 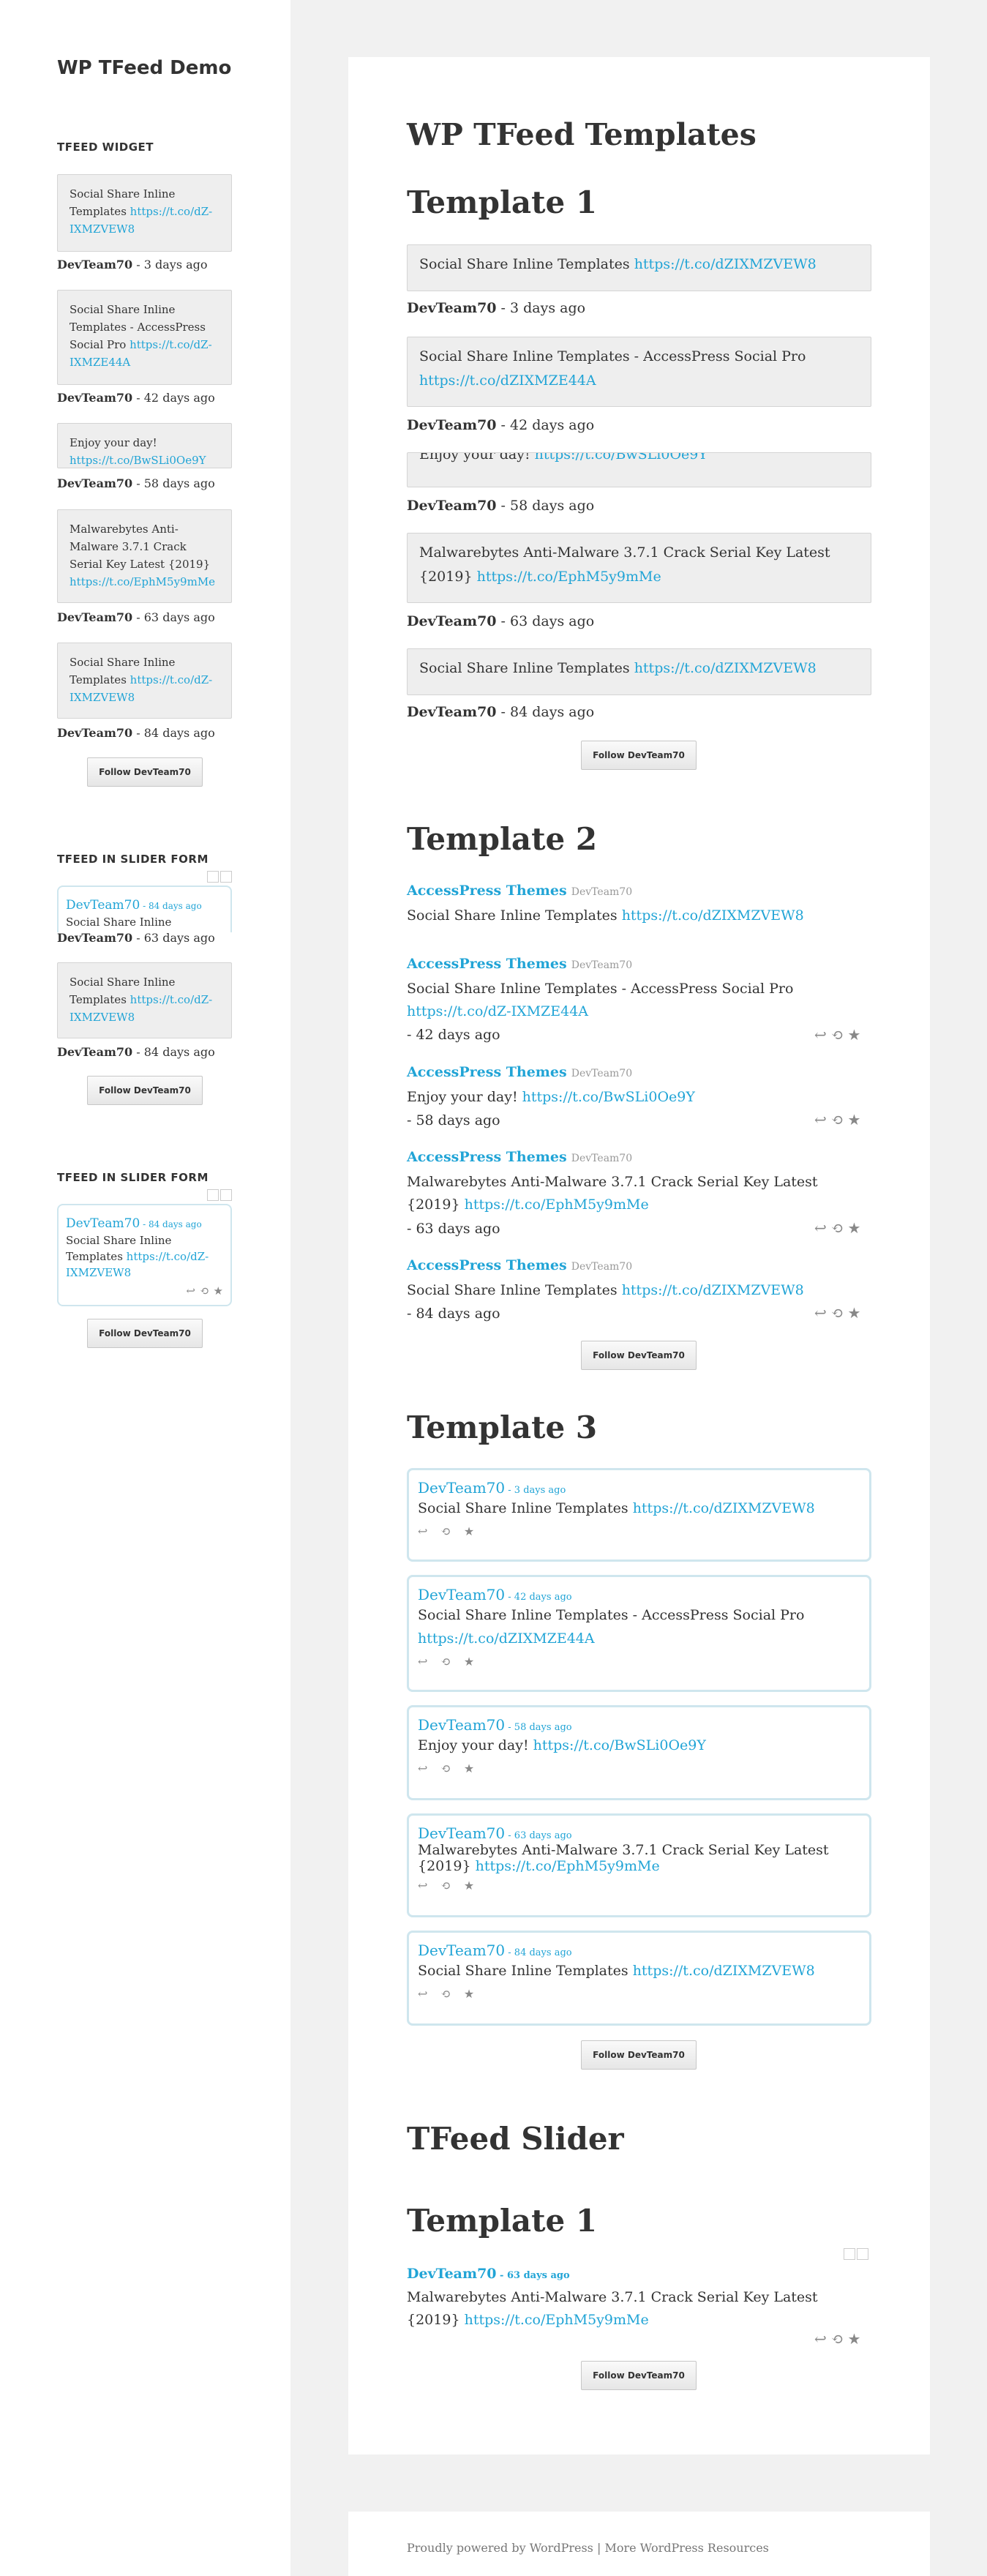 I want to click on more-resources-link: More WordPress Resources, so click(x=686, y=2548).